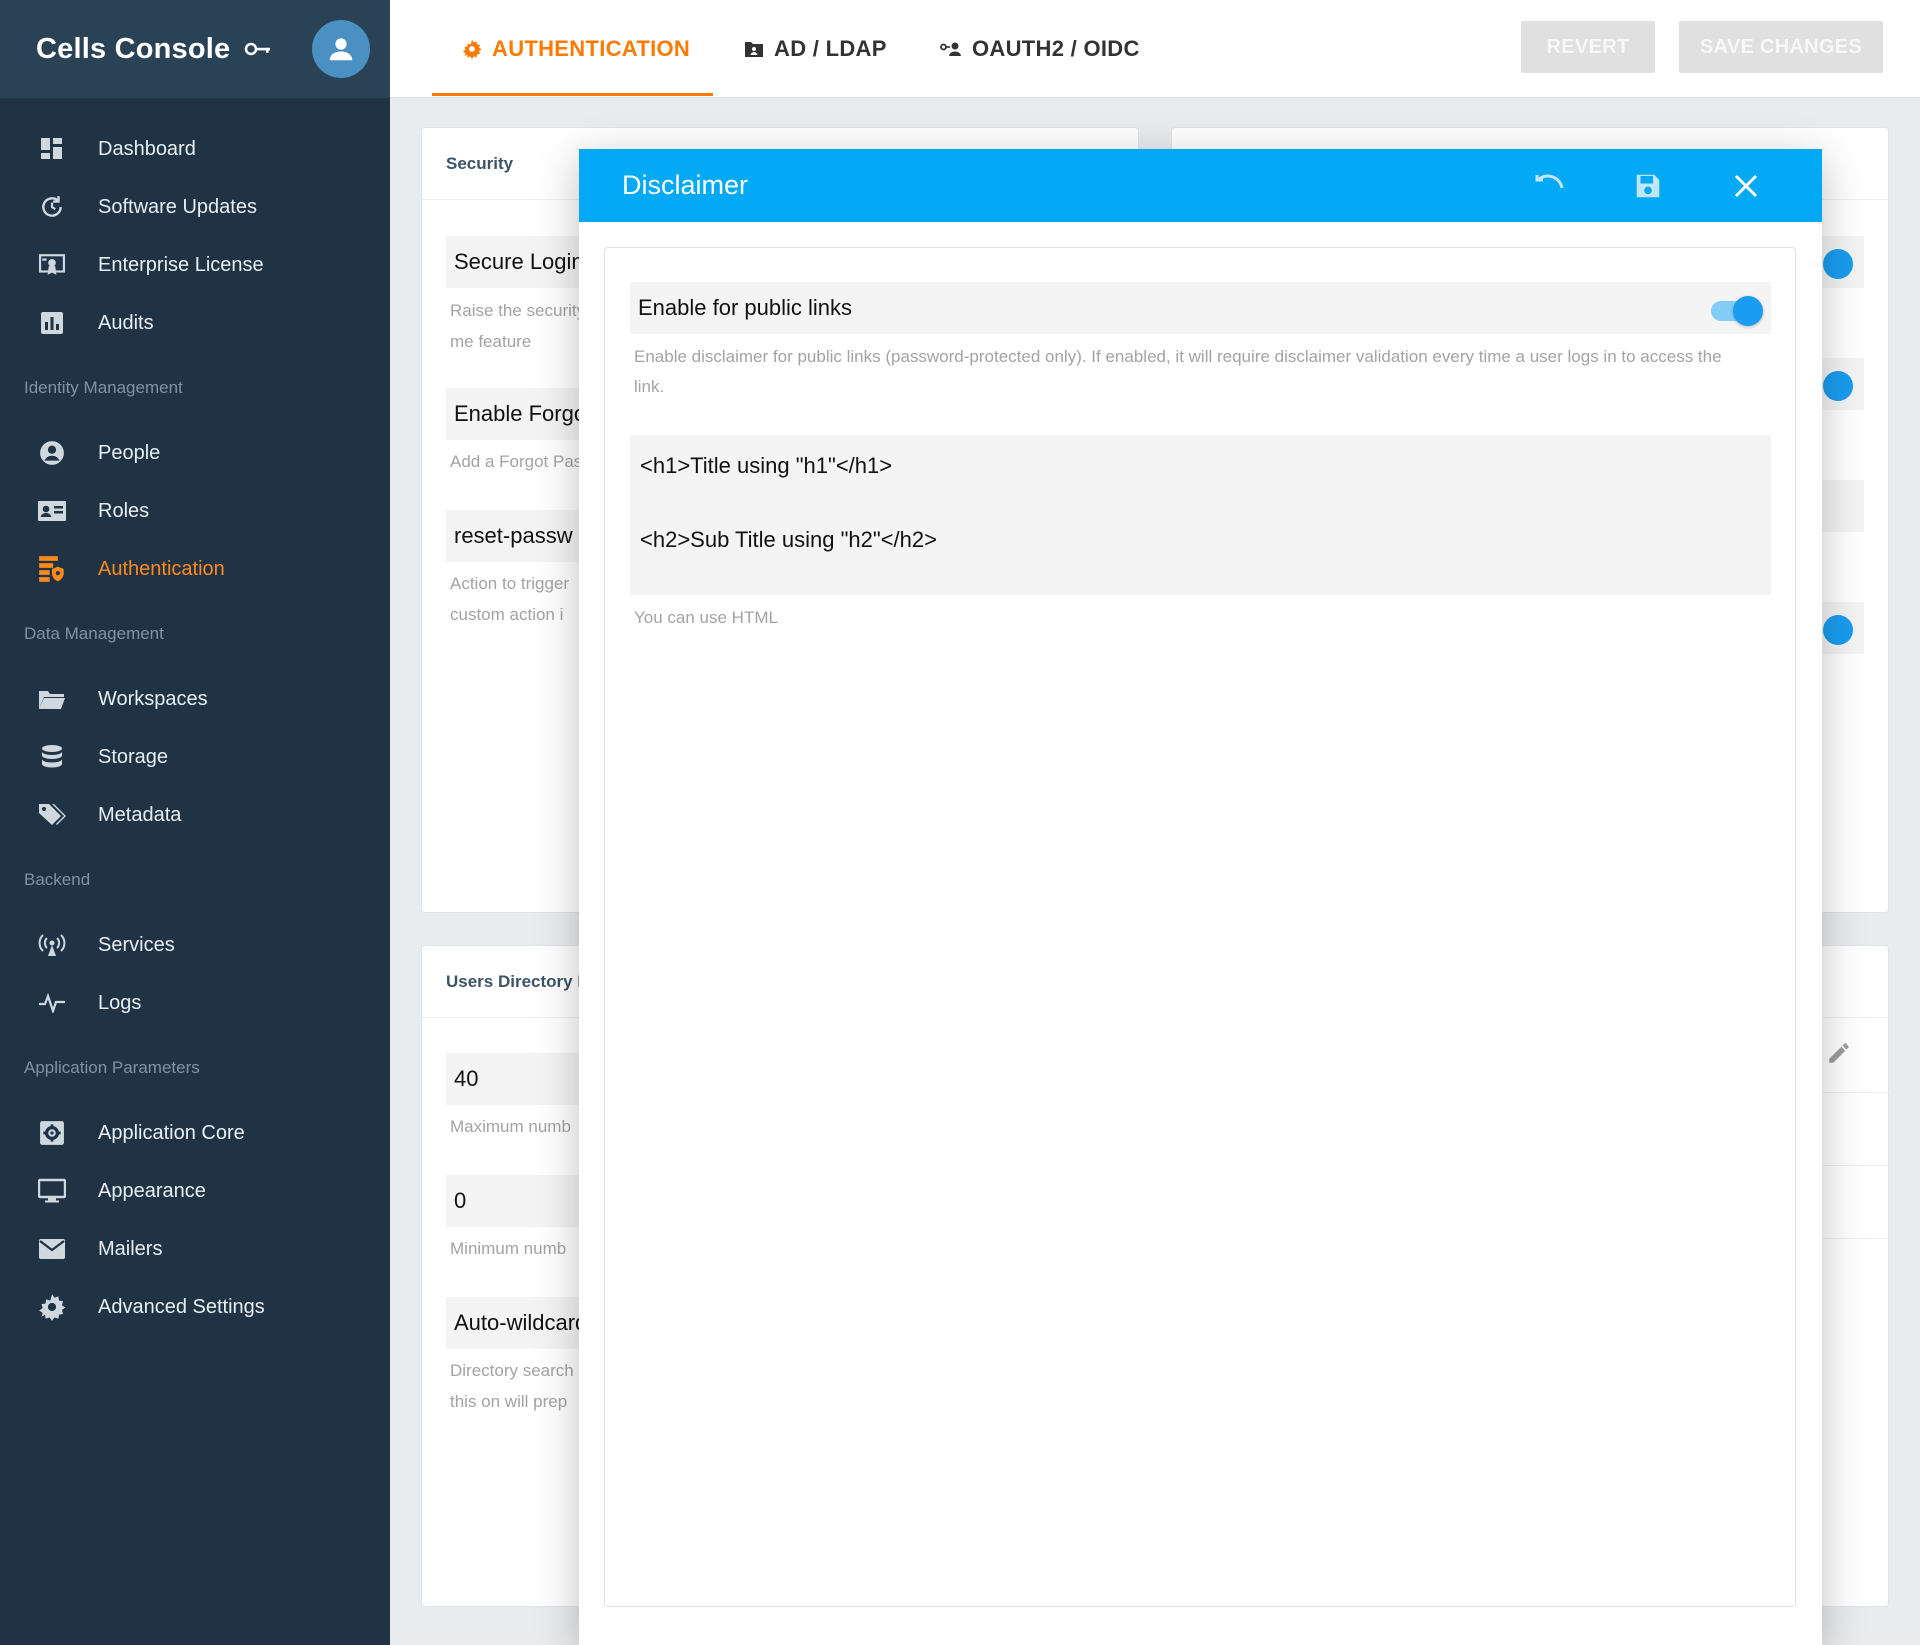 This screenshot has width=1920, height=1645. What do you see at coordinates (129, 452) in the screenshot?
I see `sidebar-item-label: People` at bounding box center [129, 452].